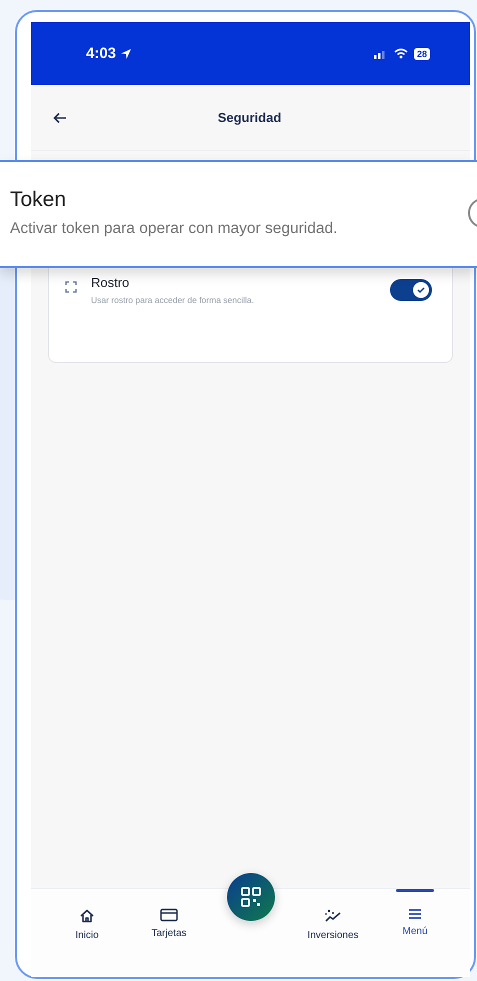  Describe the element at coordinates (101, 53) in the screenshot. I see `status-time: 4:03` at that location.